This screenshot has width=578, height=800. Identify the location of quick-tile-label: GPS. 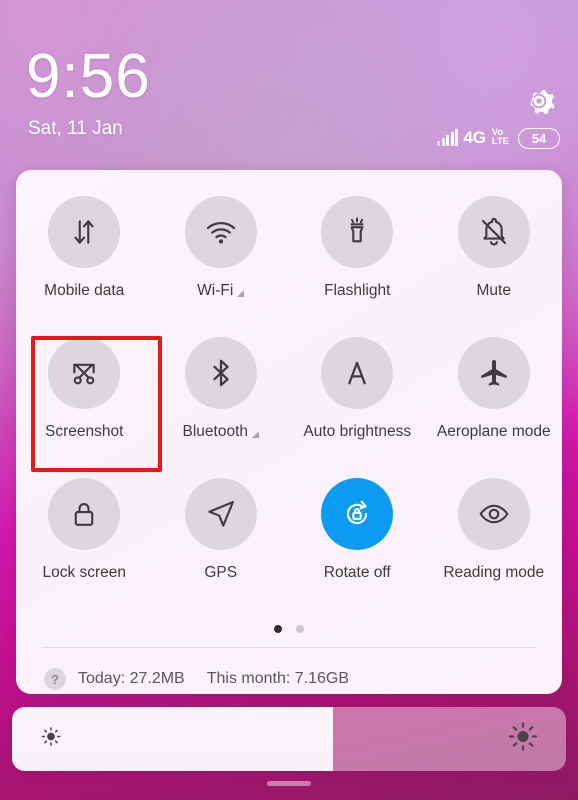
(220, 573).